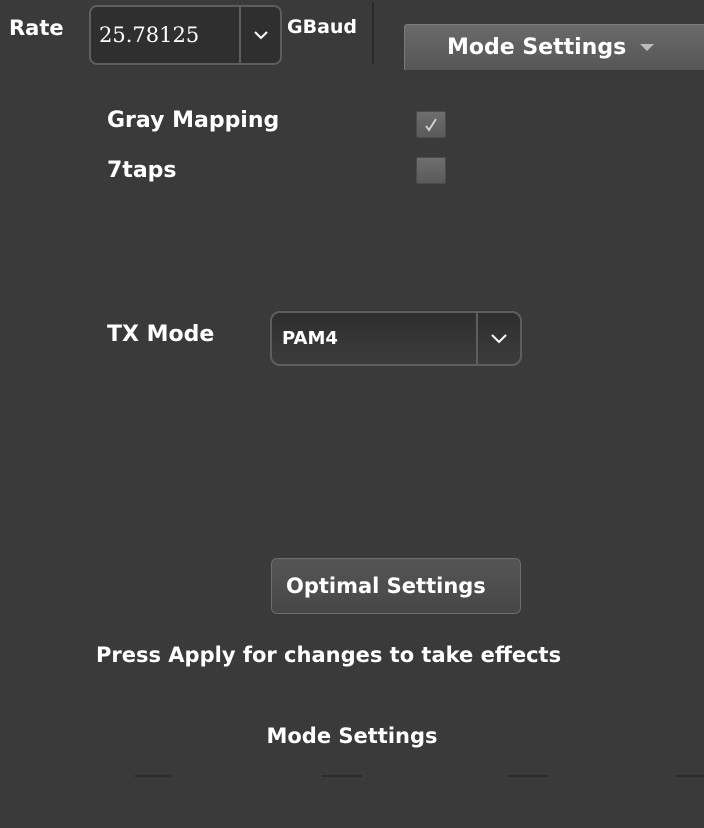  Describe the element at coordinates (165, 35) in the screenshot. I see `rate-value: 25.78125` at that location.